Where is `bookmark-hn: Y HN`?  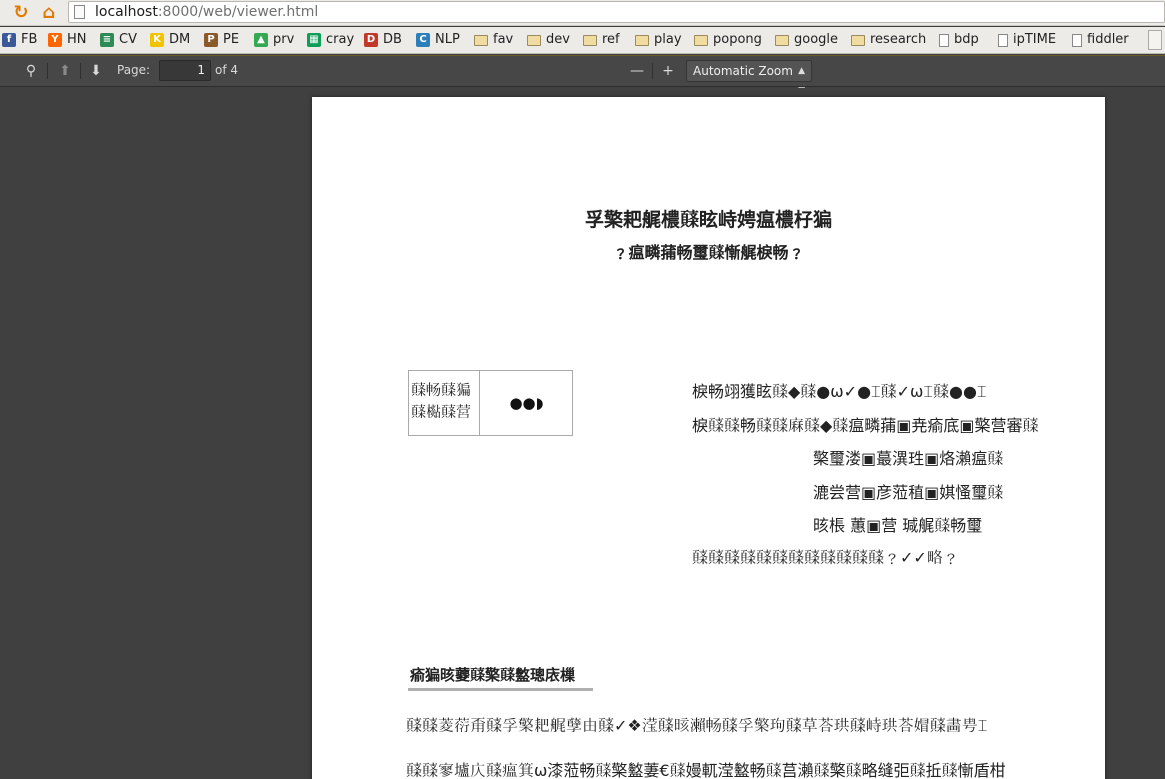 bookmark-hn: Y HN is located at coordinates (67, 40).